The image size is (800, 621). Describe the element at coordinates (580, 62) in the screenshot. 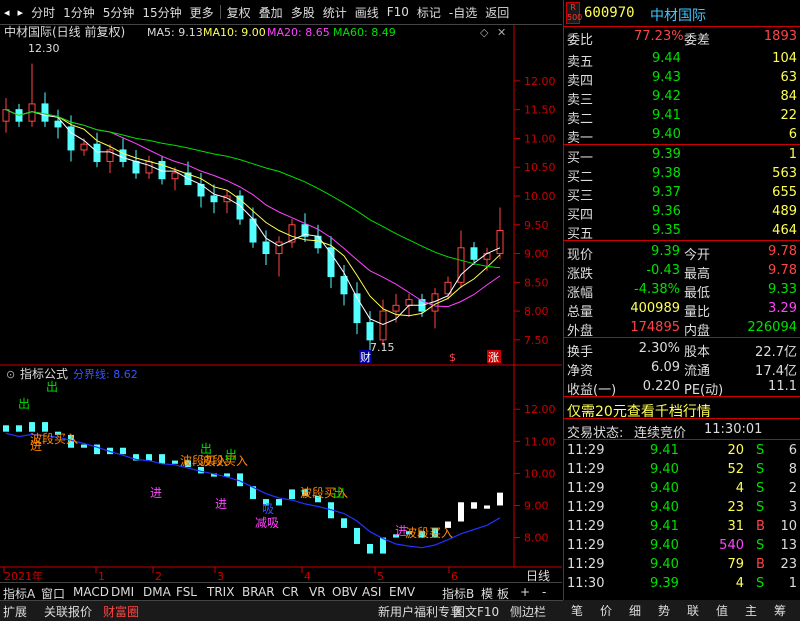

I see `sell-label: 卖五` at that location.